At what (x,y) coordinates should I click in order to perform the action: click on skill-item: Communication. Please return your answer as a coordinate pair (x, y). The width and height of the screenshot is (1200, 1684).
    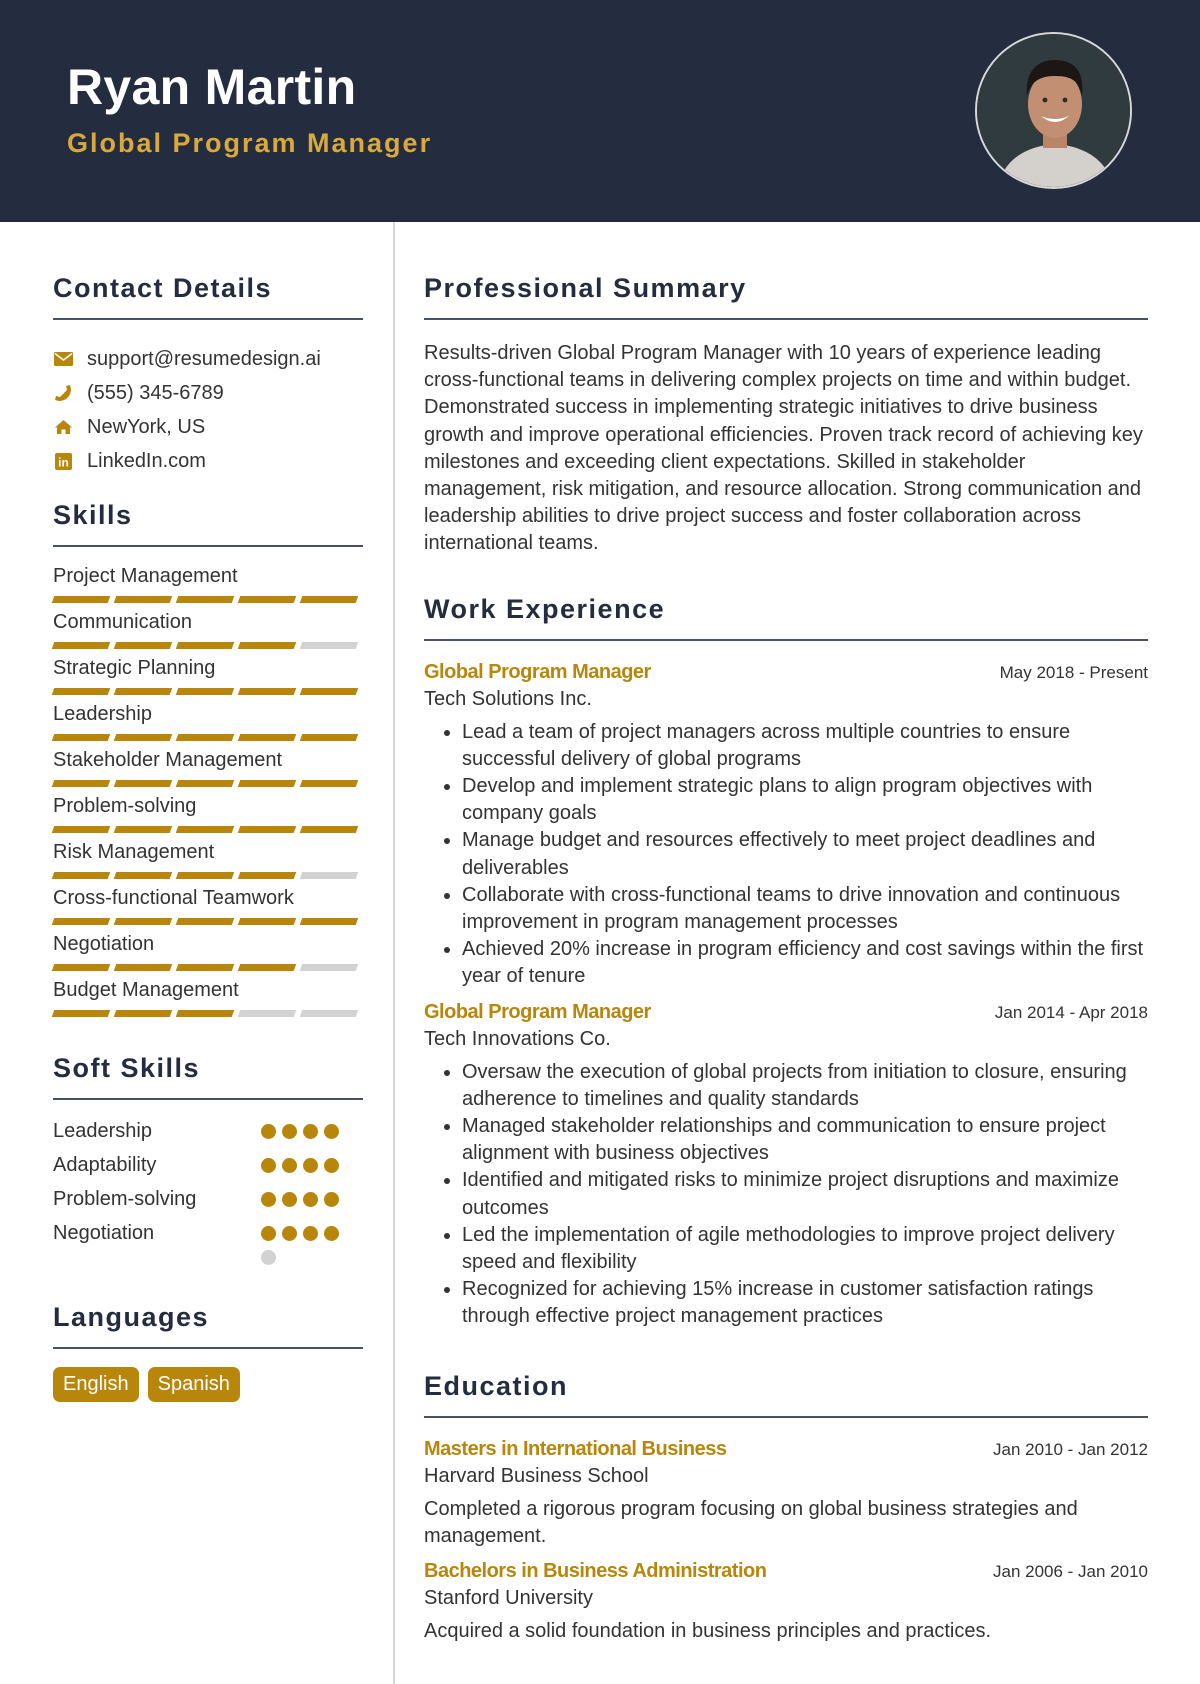
    Looking at the image, I should click on (207, 629).